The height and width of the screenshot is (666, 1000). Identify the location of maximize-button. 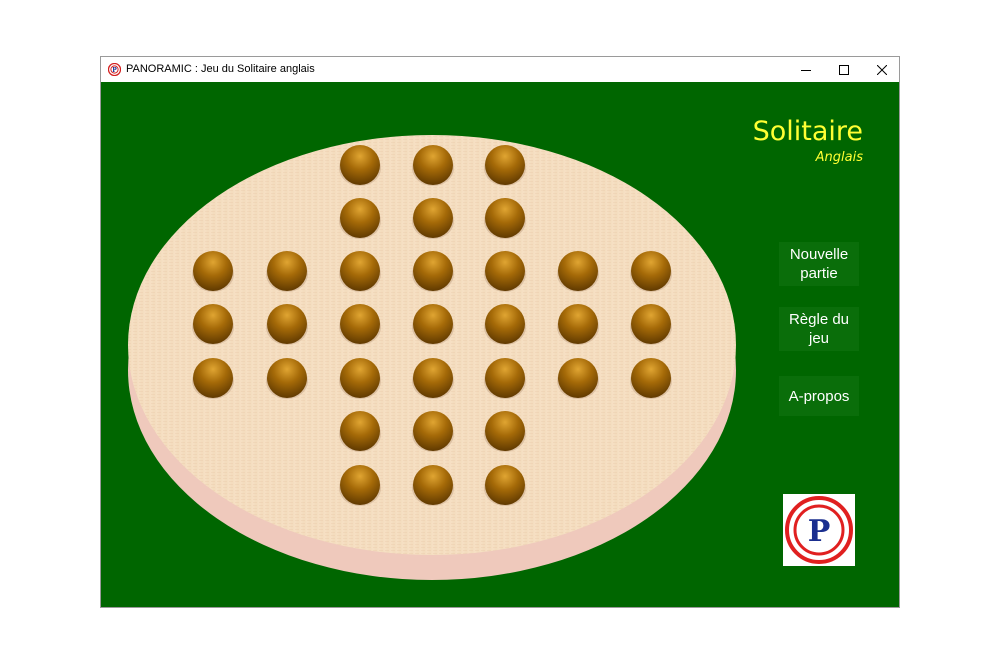
(844, 69).